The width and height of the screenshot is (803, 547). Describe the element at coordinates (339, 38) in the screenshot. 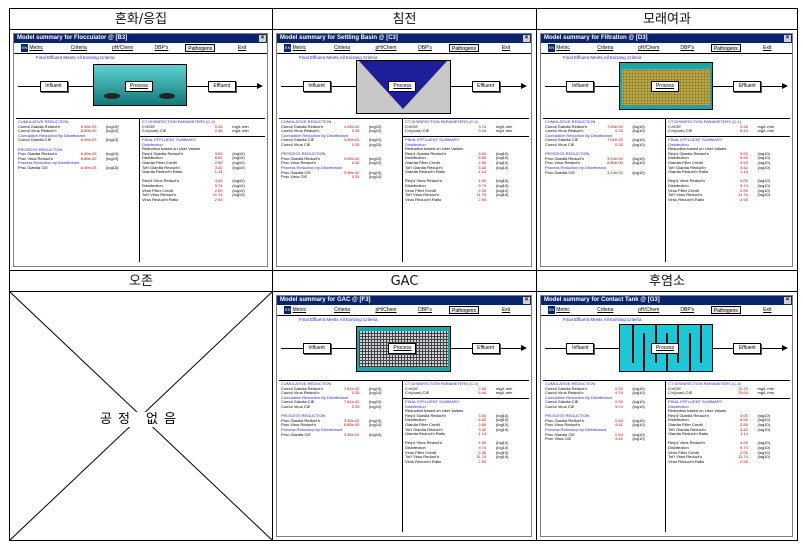

I see `window-title: Model summary for Settling Basin @ [C3]` at that location.